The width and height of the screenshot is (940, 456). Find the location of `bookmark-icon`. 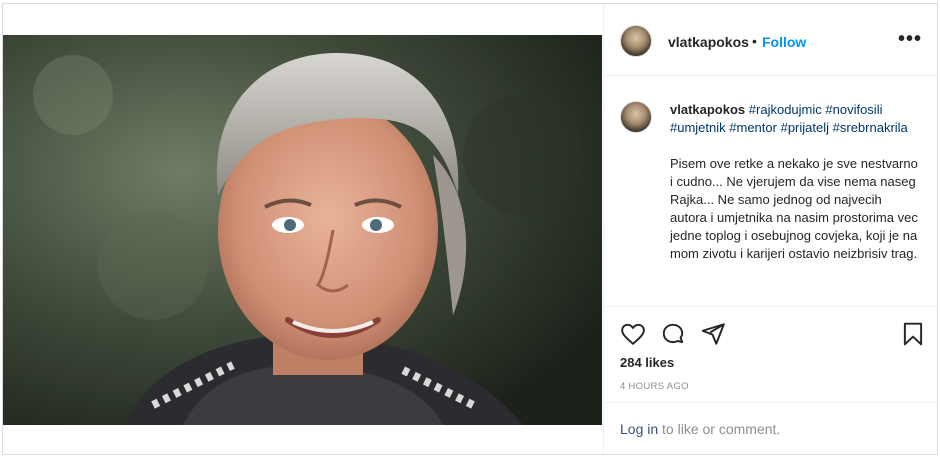

bookmark-icon is located at coordinates (913, 334).